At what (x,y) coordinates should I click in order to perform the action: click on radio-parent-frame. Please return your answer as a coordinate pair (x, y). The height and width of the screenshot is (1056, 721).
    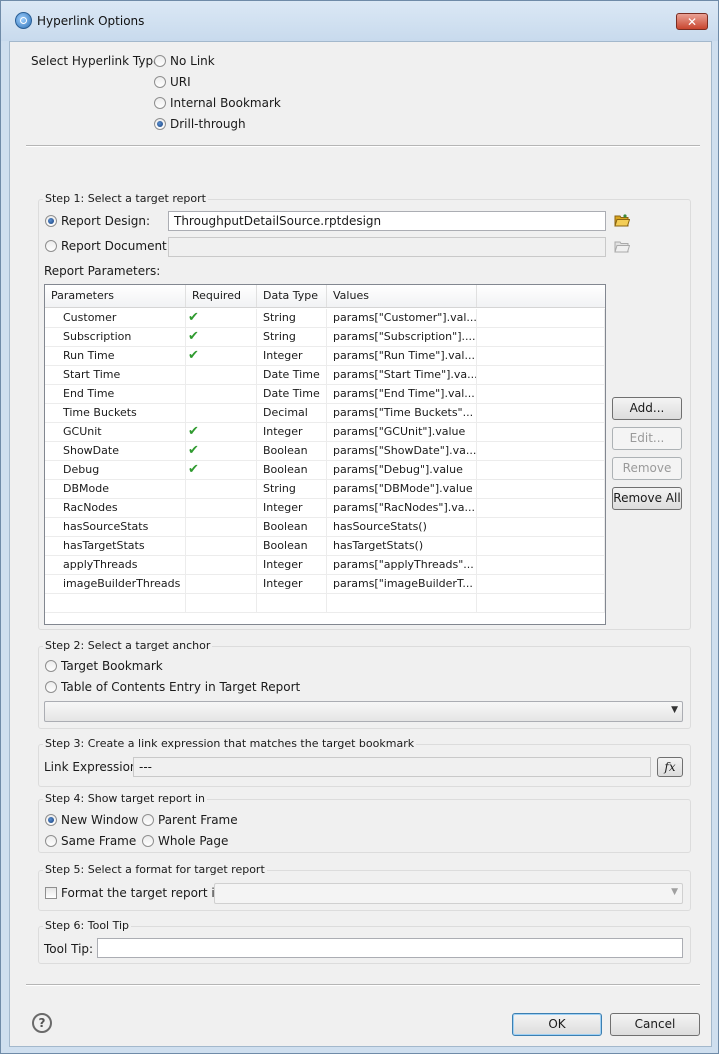
    Looking at the image, I should click on (148, 820).